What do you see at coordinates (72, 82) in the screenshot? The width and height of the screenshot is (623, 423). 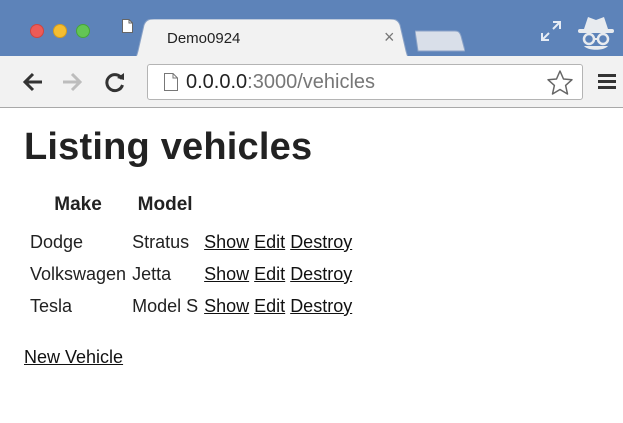 I see `forward-icon` at bounding box center [72, 82].